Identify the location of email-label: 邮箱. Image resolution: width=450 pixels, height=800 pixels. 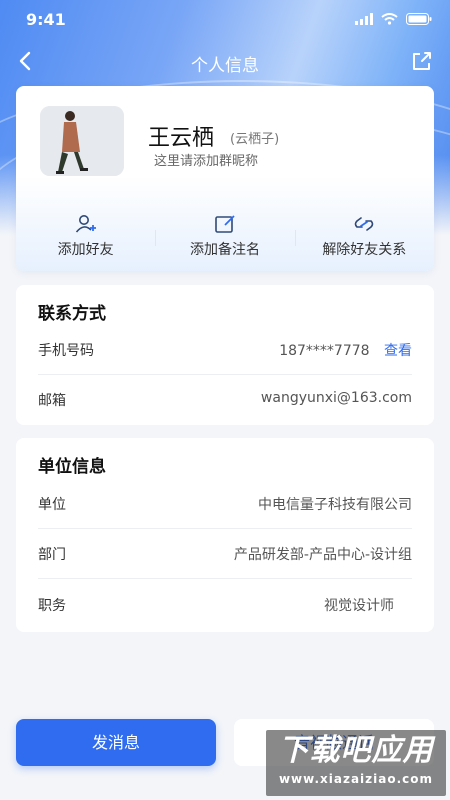
(52, 401).